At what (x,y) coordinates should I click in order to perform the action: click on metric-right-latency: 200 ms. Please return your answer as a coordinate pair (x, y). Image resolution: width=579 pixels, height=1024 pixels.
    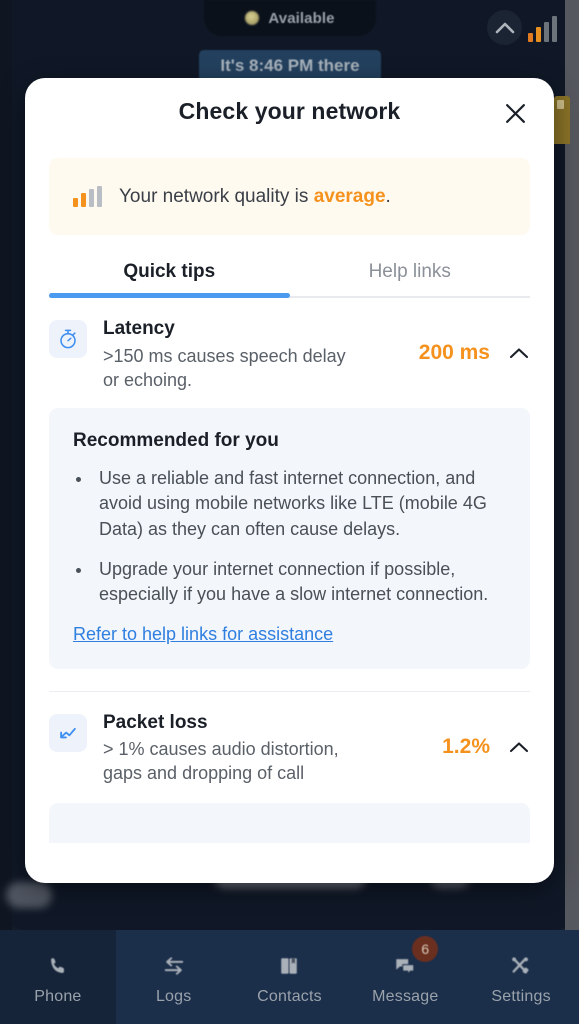
    Looking at the image, I should click on (474, 354).